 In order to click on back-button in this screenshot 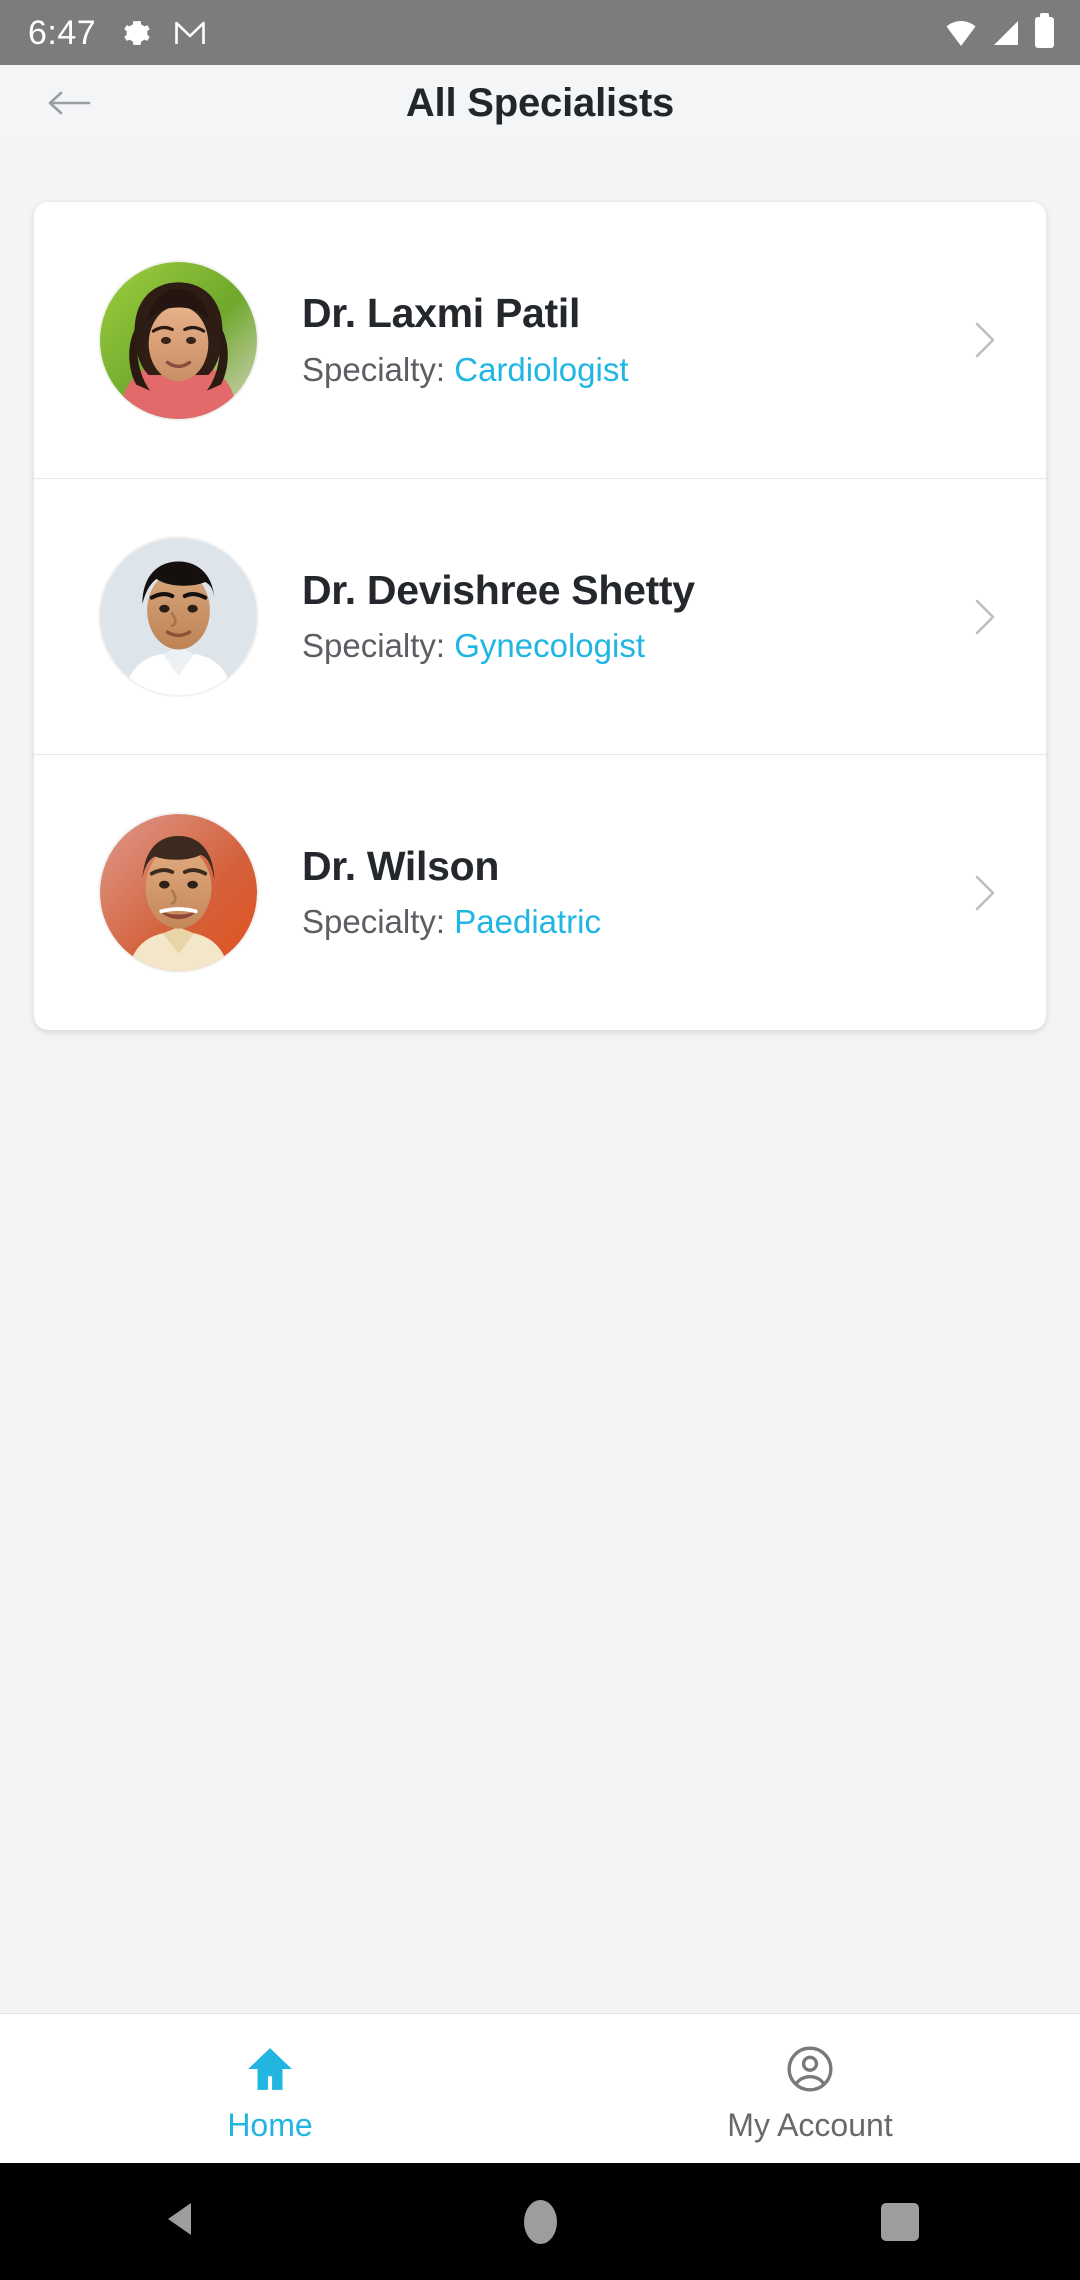, I will do `click(69, 103)`.